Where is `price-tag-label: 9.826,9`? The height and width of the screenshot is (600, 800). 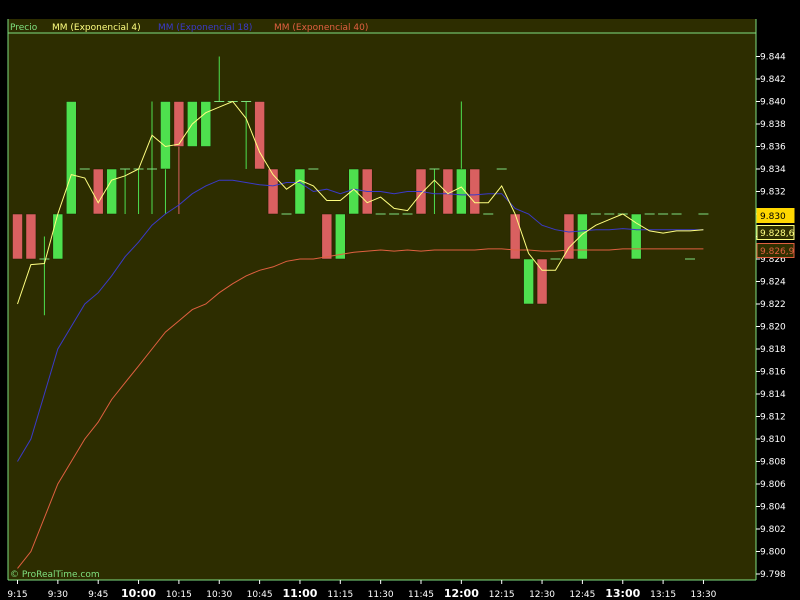
price-tag-label: 9.826,9 is located at coordinates (777, 252).